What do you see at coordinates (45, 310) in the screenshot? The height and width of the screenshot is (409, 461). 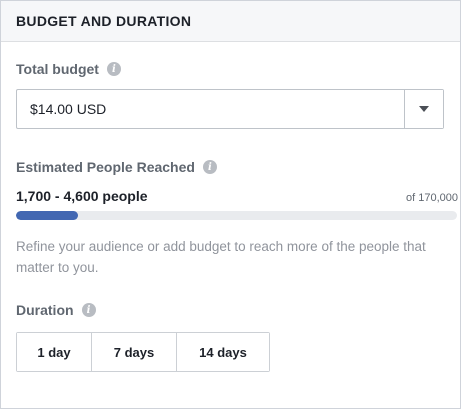 I see `duration-label: Duration` at bounding box center [45, 310].